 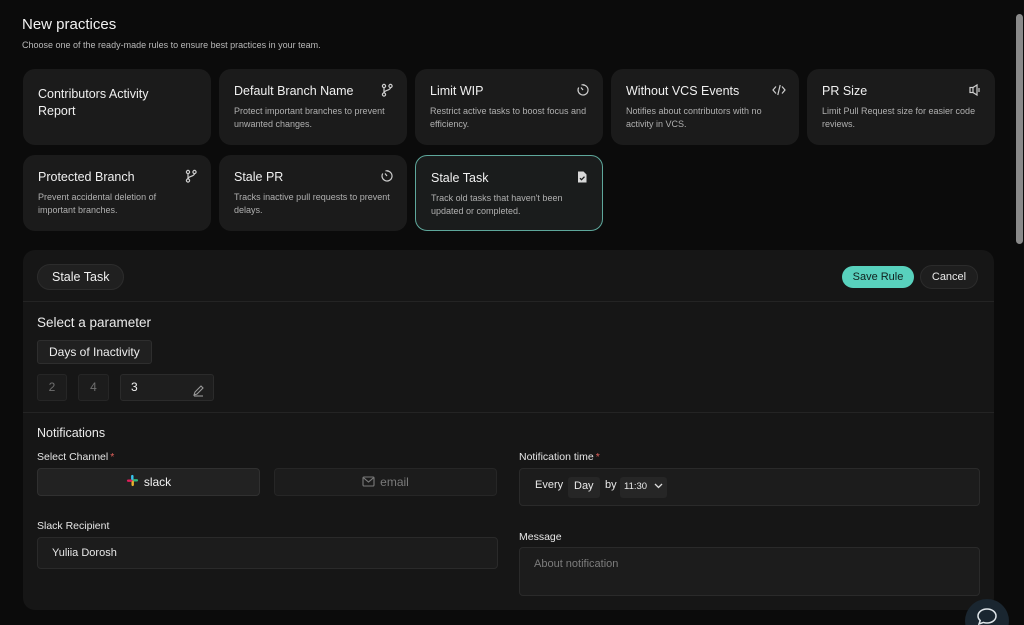 I want to click on section-divider, so click(x=508, y=412).